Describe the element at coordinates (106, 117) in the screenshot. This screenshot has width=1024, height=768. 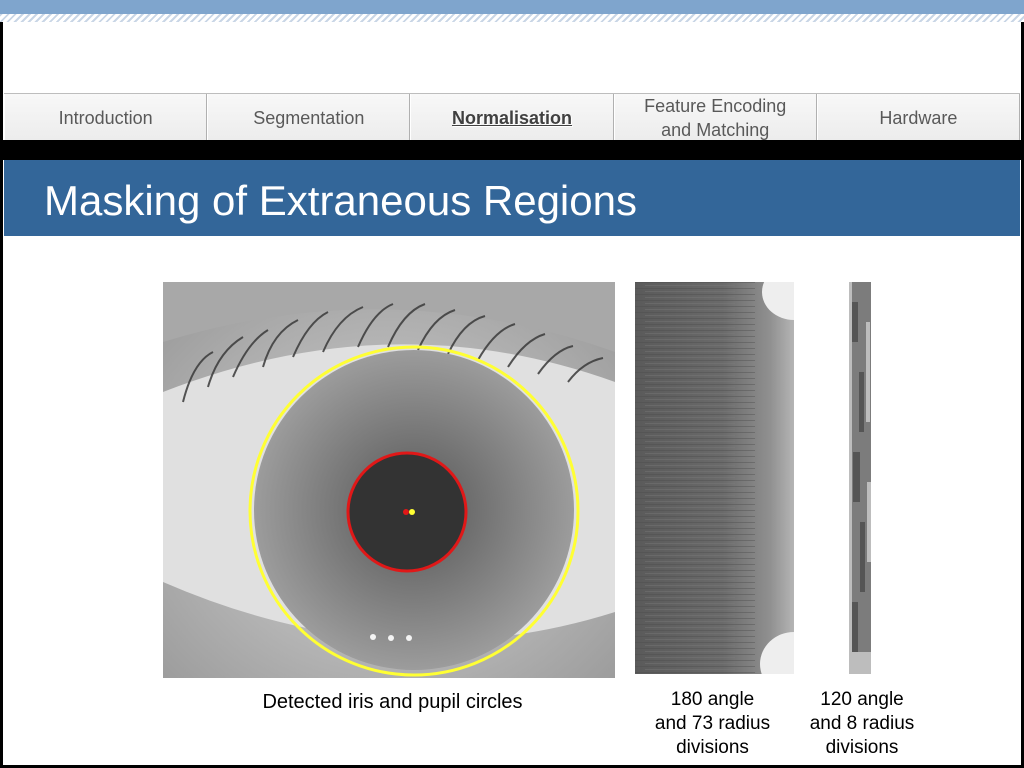
I see `tab-introduction: Introduction` at that location.